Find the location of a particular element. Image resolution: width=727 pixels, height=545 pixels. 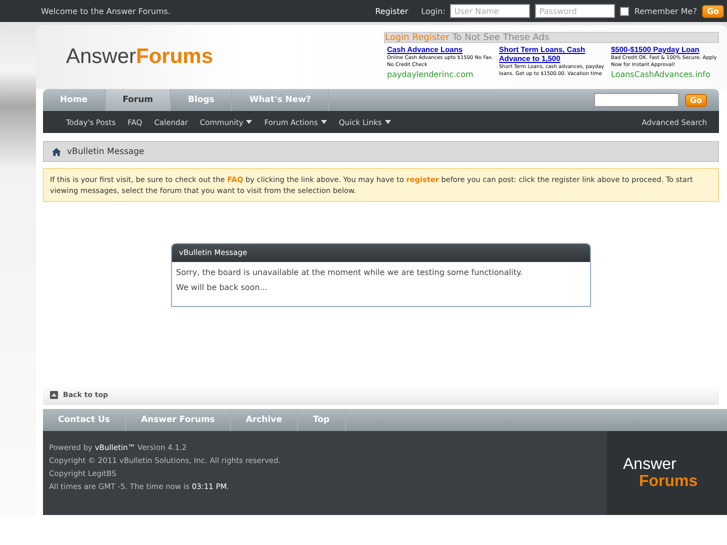

ad-header-text: To Not See These Ads is located at coordinates (501, 37).